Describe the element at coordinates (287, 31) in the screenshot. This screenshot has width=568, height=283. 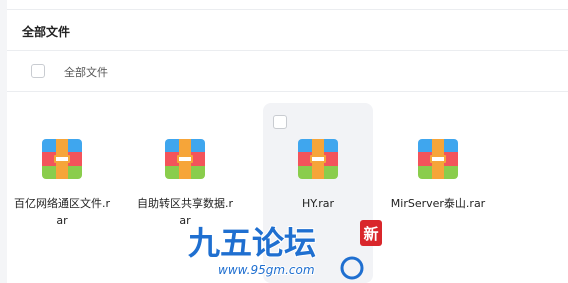
I see `section-header: 全部文件` at that location.